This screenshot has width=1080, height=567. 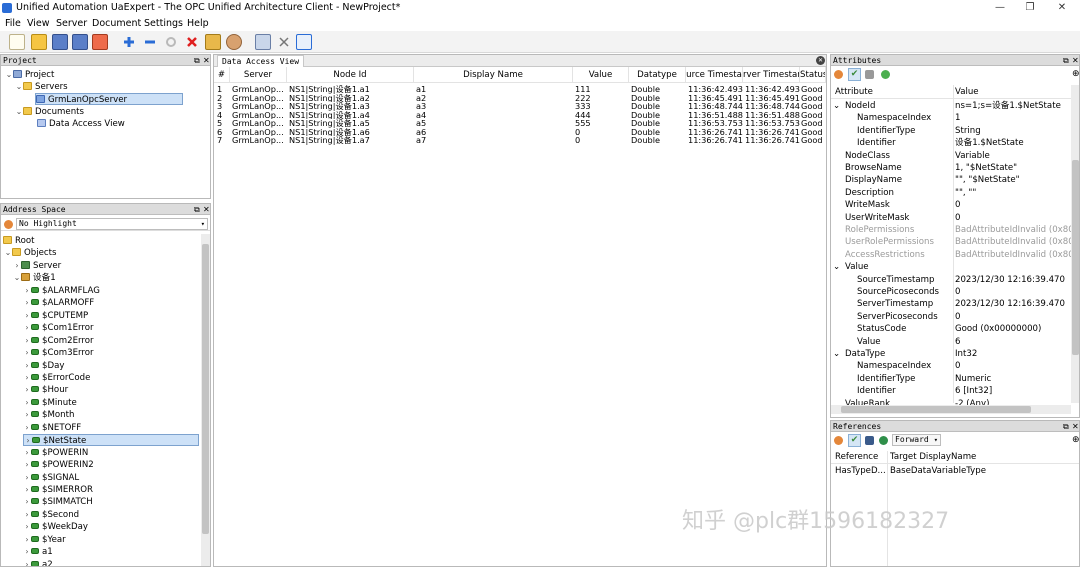 I want to click on tree-variable-item: › $NetState, so click(x=111, y=440).